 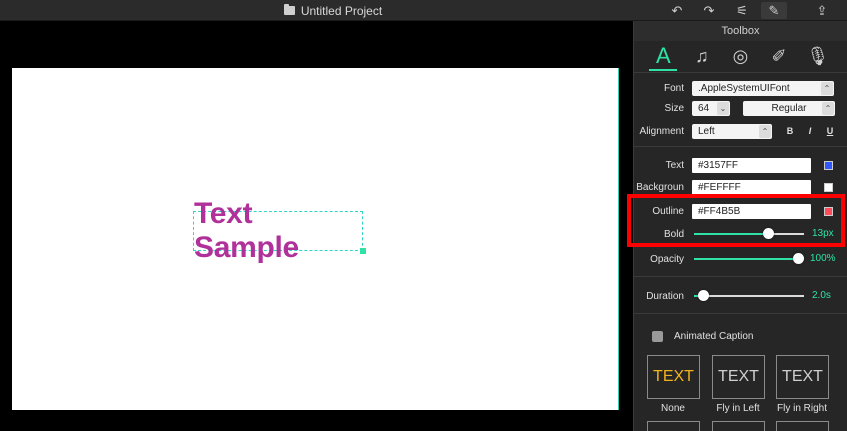 What do you see at coordinates (665, 296) in the screenshot?
I see `duration-label: Duration` at bounding box center [665, 296].